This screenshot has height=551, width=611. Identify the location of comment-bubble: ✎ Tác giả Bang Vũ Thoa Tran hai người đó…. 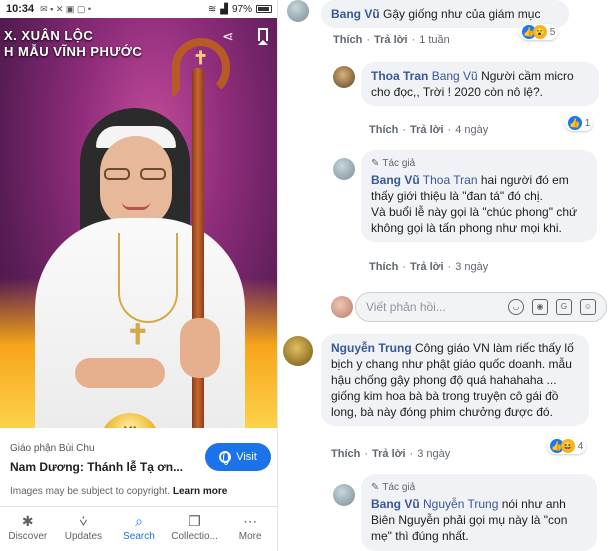
(479, 196).